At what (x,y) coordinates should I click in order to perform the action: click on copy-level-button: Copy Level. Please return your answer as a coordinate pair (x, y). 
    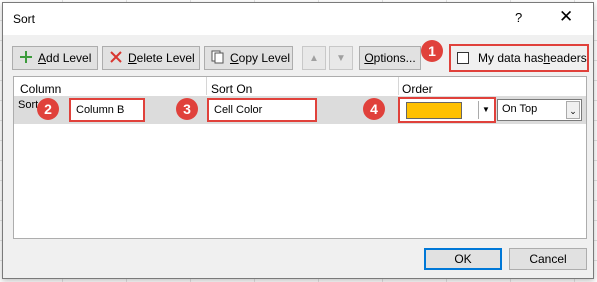
    Looking at the image, I should click on (248, 58).